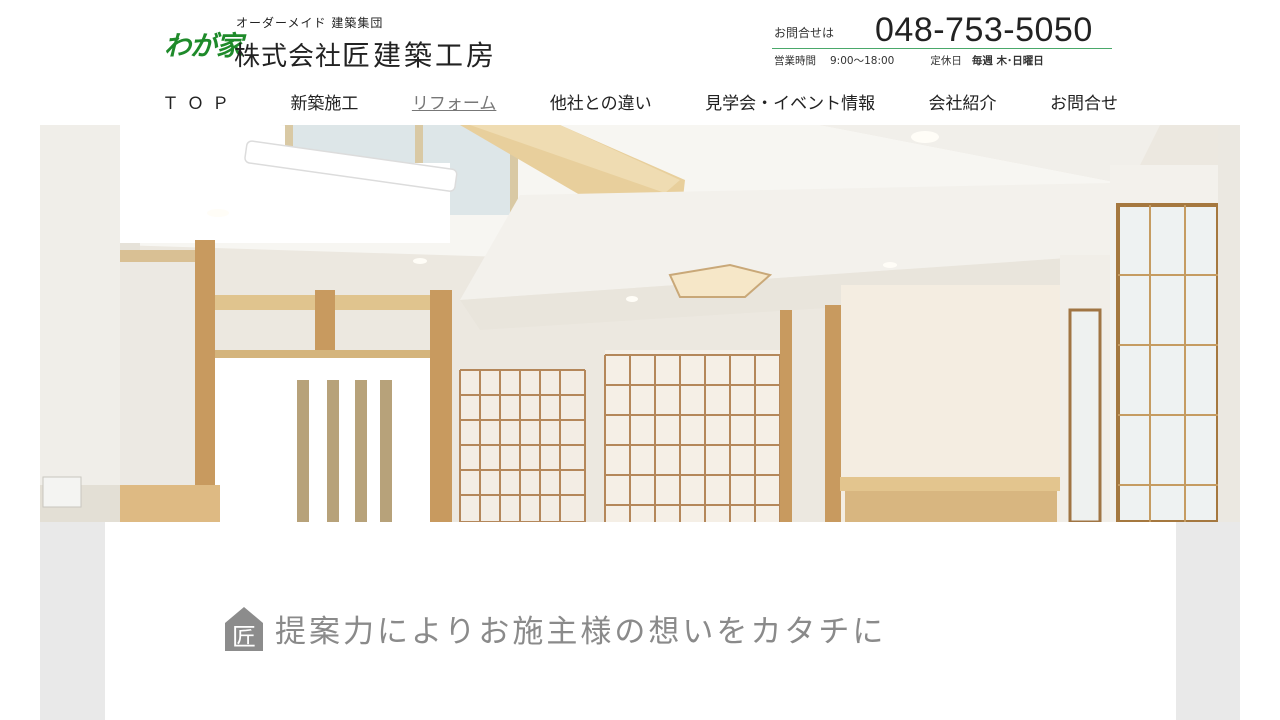  Describe the element at coordinates (942, 48) in the screenshot. I see `contact-divider` at that location.